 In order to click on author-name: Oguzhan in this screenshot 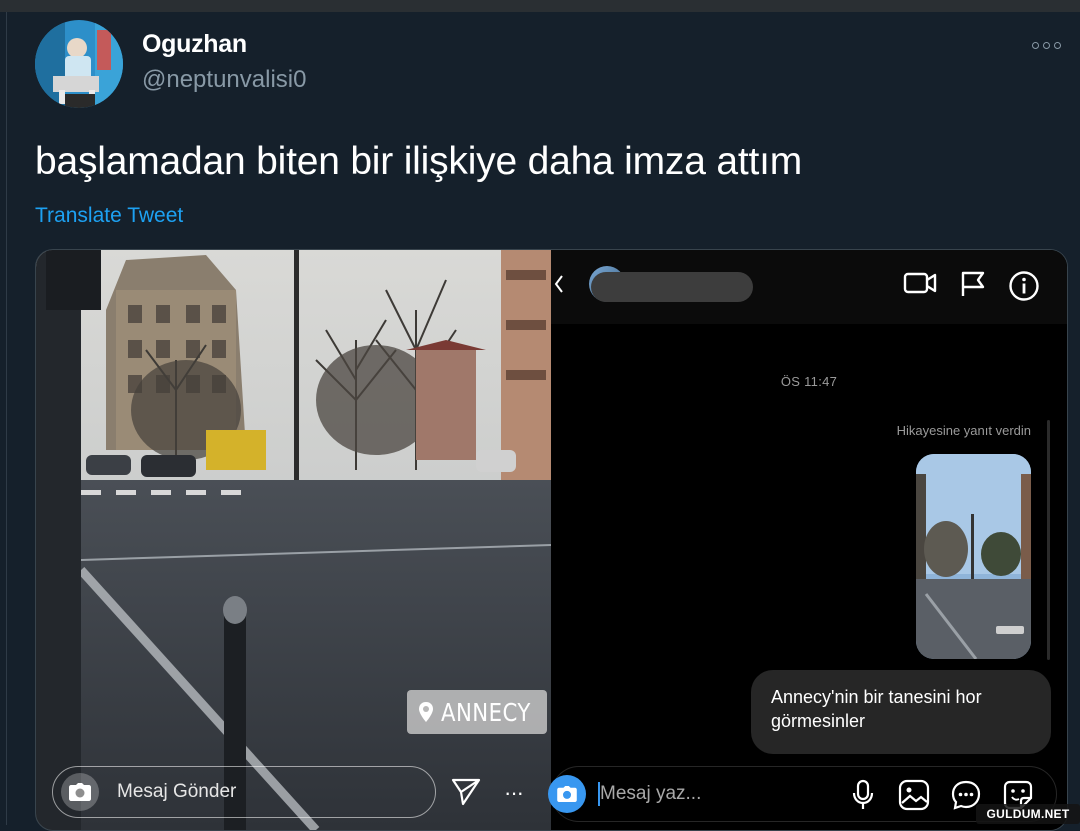, I will do `click(194, 44)`.